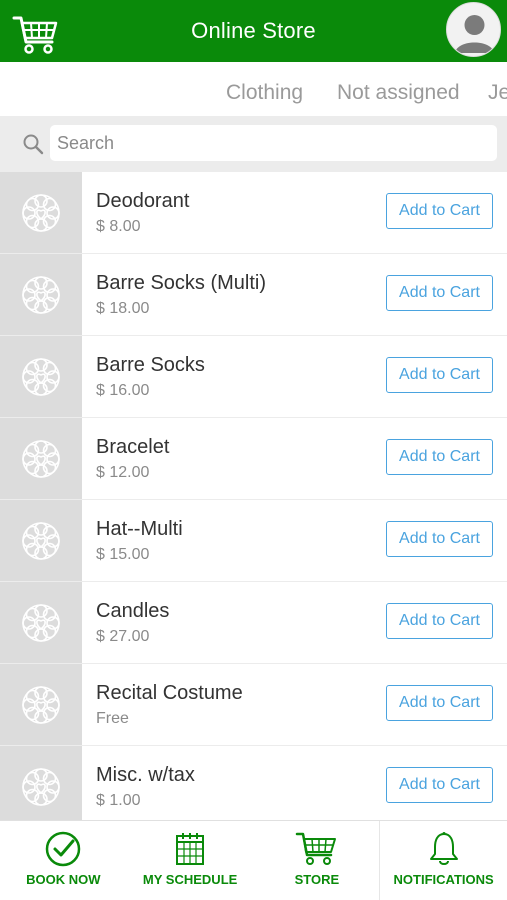 The image size is (507, 900). Describe the element at coordinates (398, 93) in the screenshot. I see `tab-not-assigned: Not assigned` at that location.